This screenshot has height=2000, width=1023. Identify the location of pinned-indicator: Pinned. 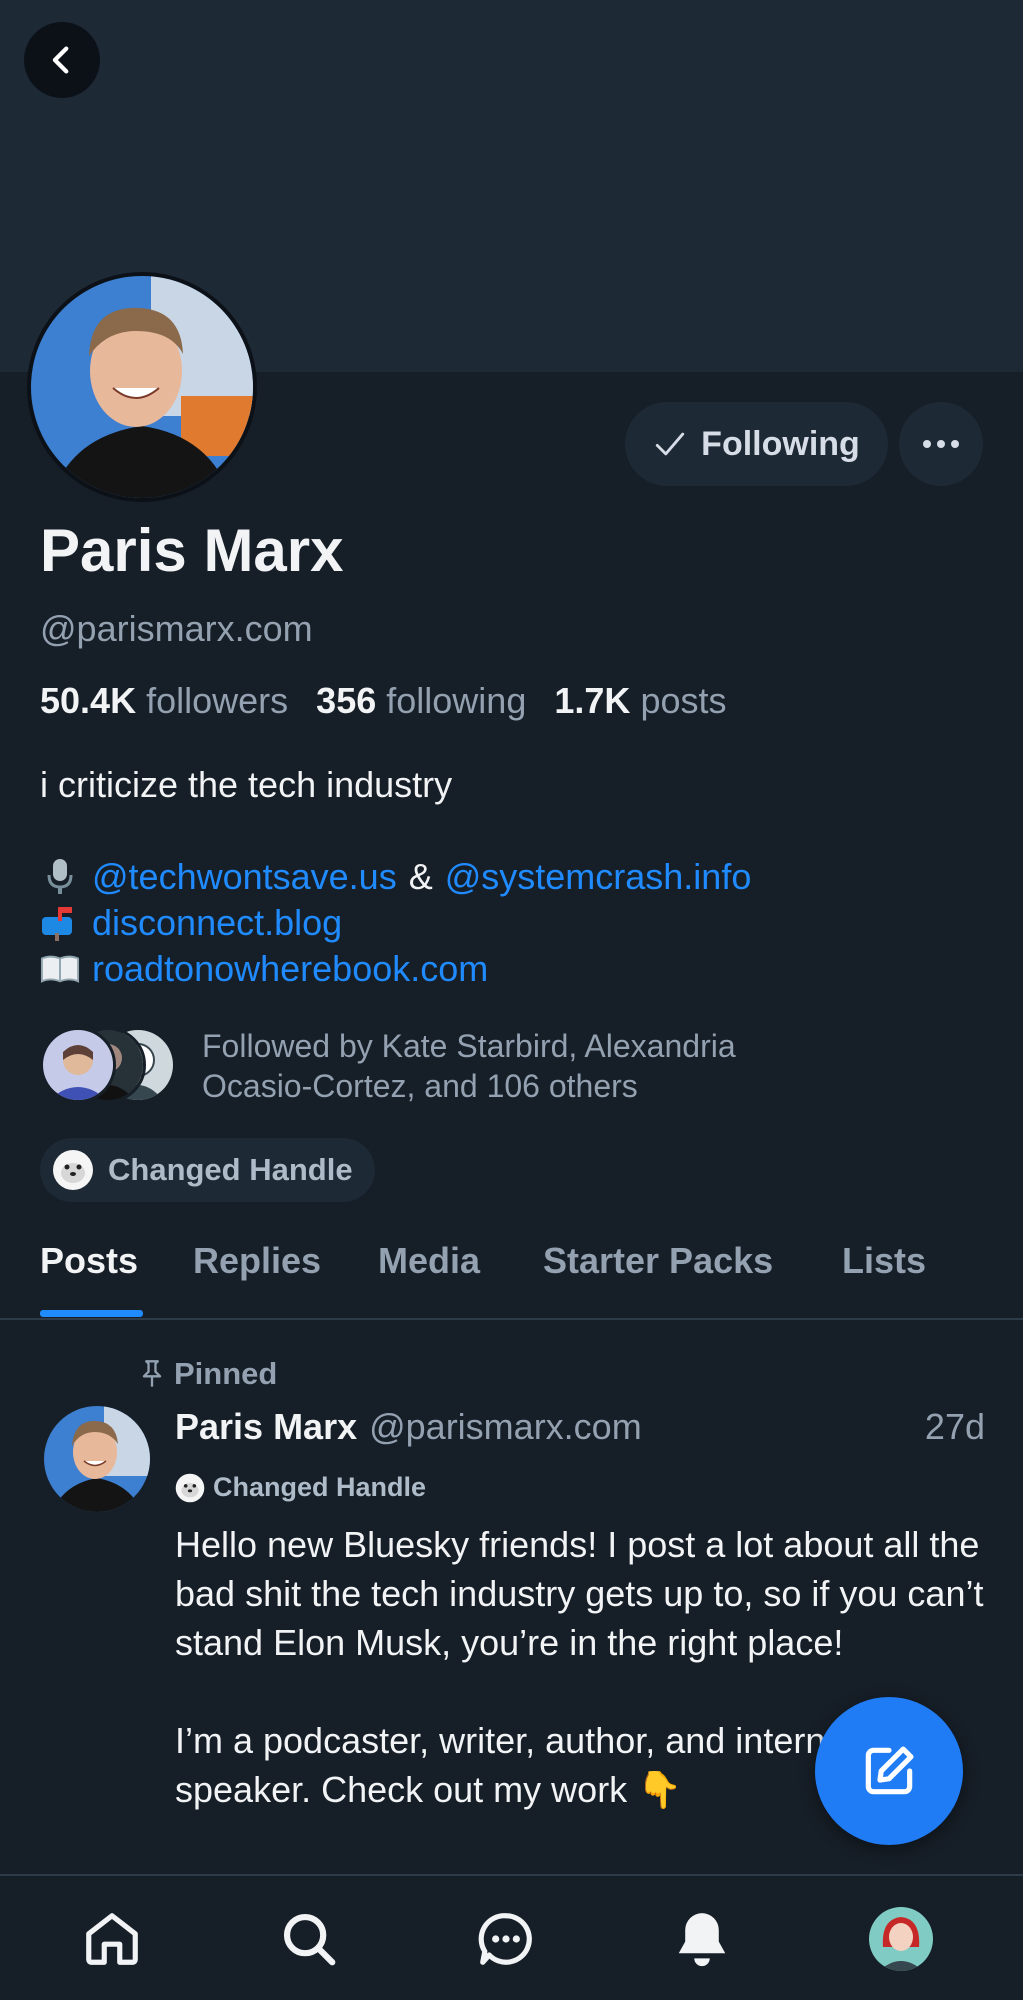
(207, 1374).